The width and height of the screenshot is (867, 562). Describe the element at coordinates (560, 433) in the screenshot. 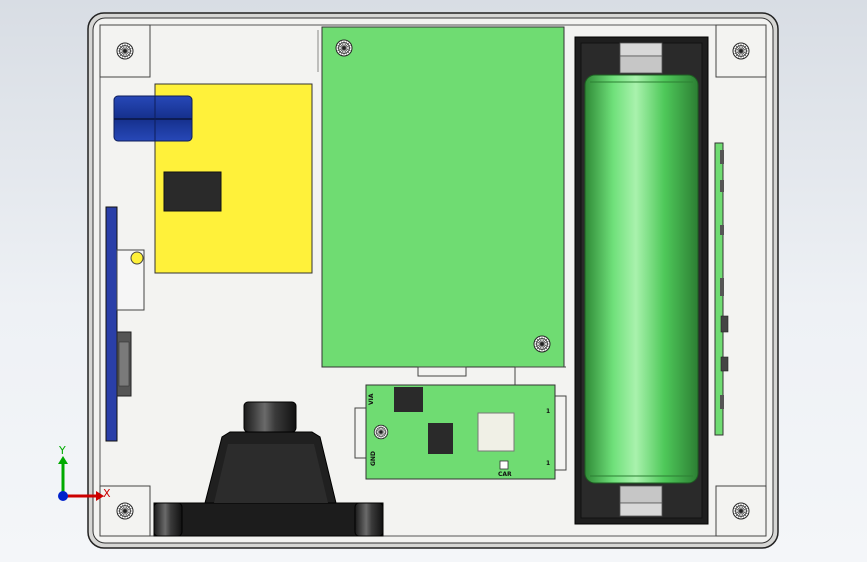

I see `small-board-side-connector-right` at that location.